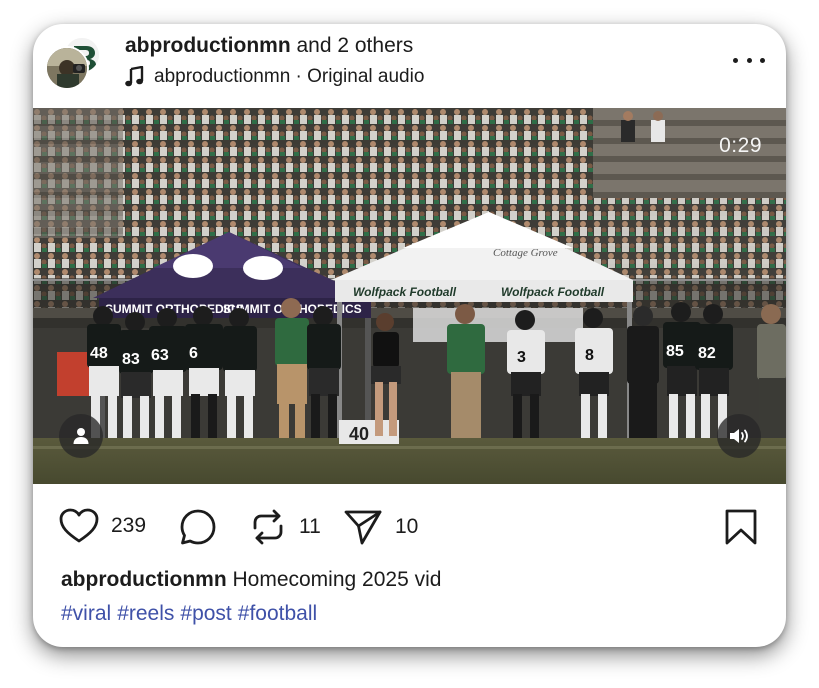  Describe the element at coordinates (79, 525) in the screenshot. I see `heart-icon` at that location.